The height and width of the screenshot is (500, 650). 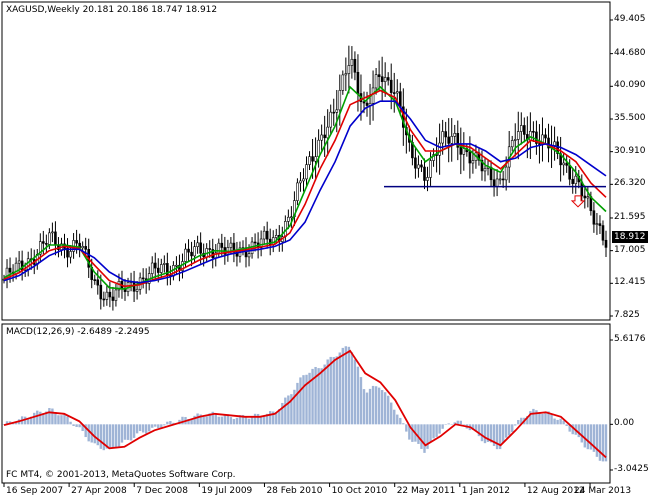 I want to click on time-tick-label: 1 Jan 2012, so click(x=486, y=491).